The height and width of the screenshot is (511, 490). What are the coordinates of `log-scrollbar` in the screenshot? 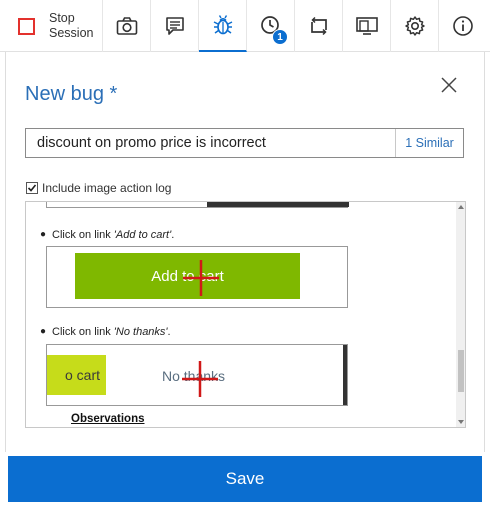 It's located at (461, 314).